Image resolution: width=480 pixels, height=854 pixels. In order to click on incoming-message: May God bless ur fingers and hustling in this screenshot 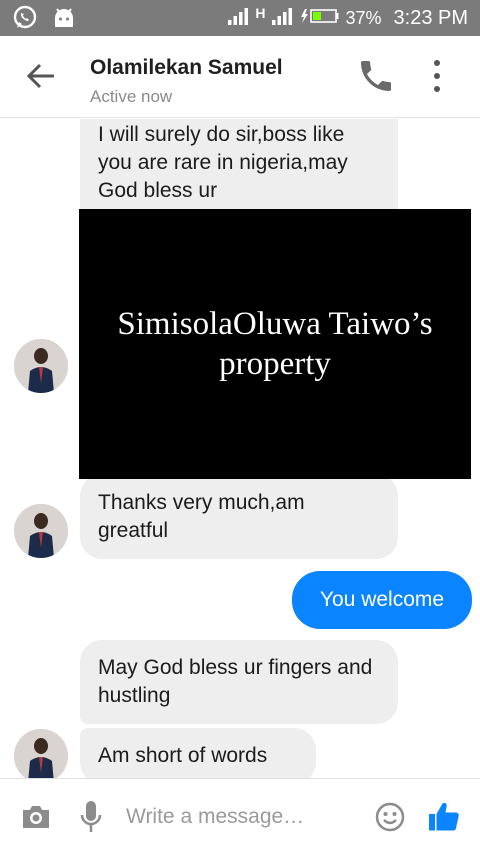, I will do `click(239, 682)`.